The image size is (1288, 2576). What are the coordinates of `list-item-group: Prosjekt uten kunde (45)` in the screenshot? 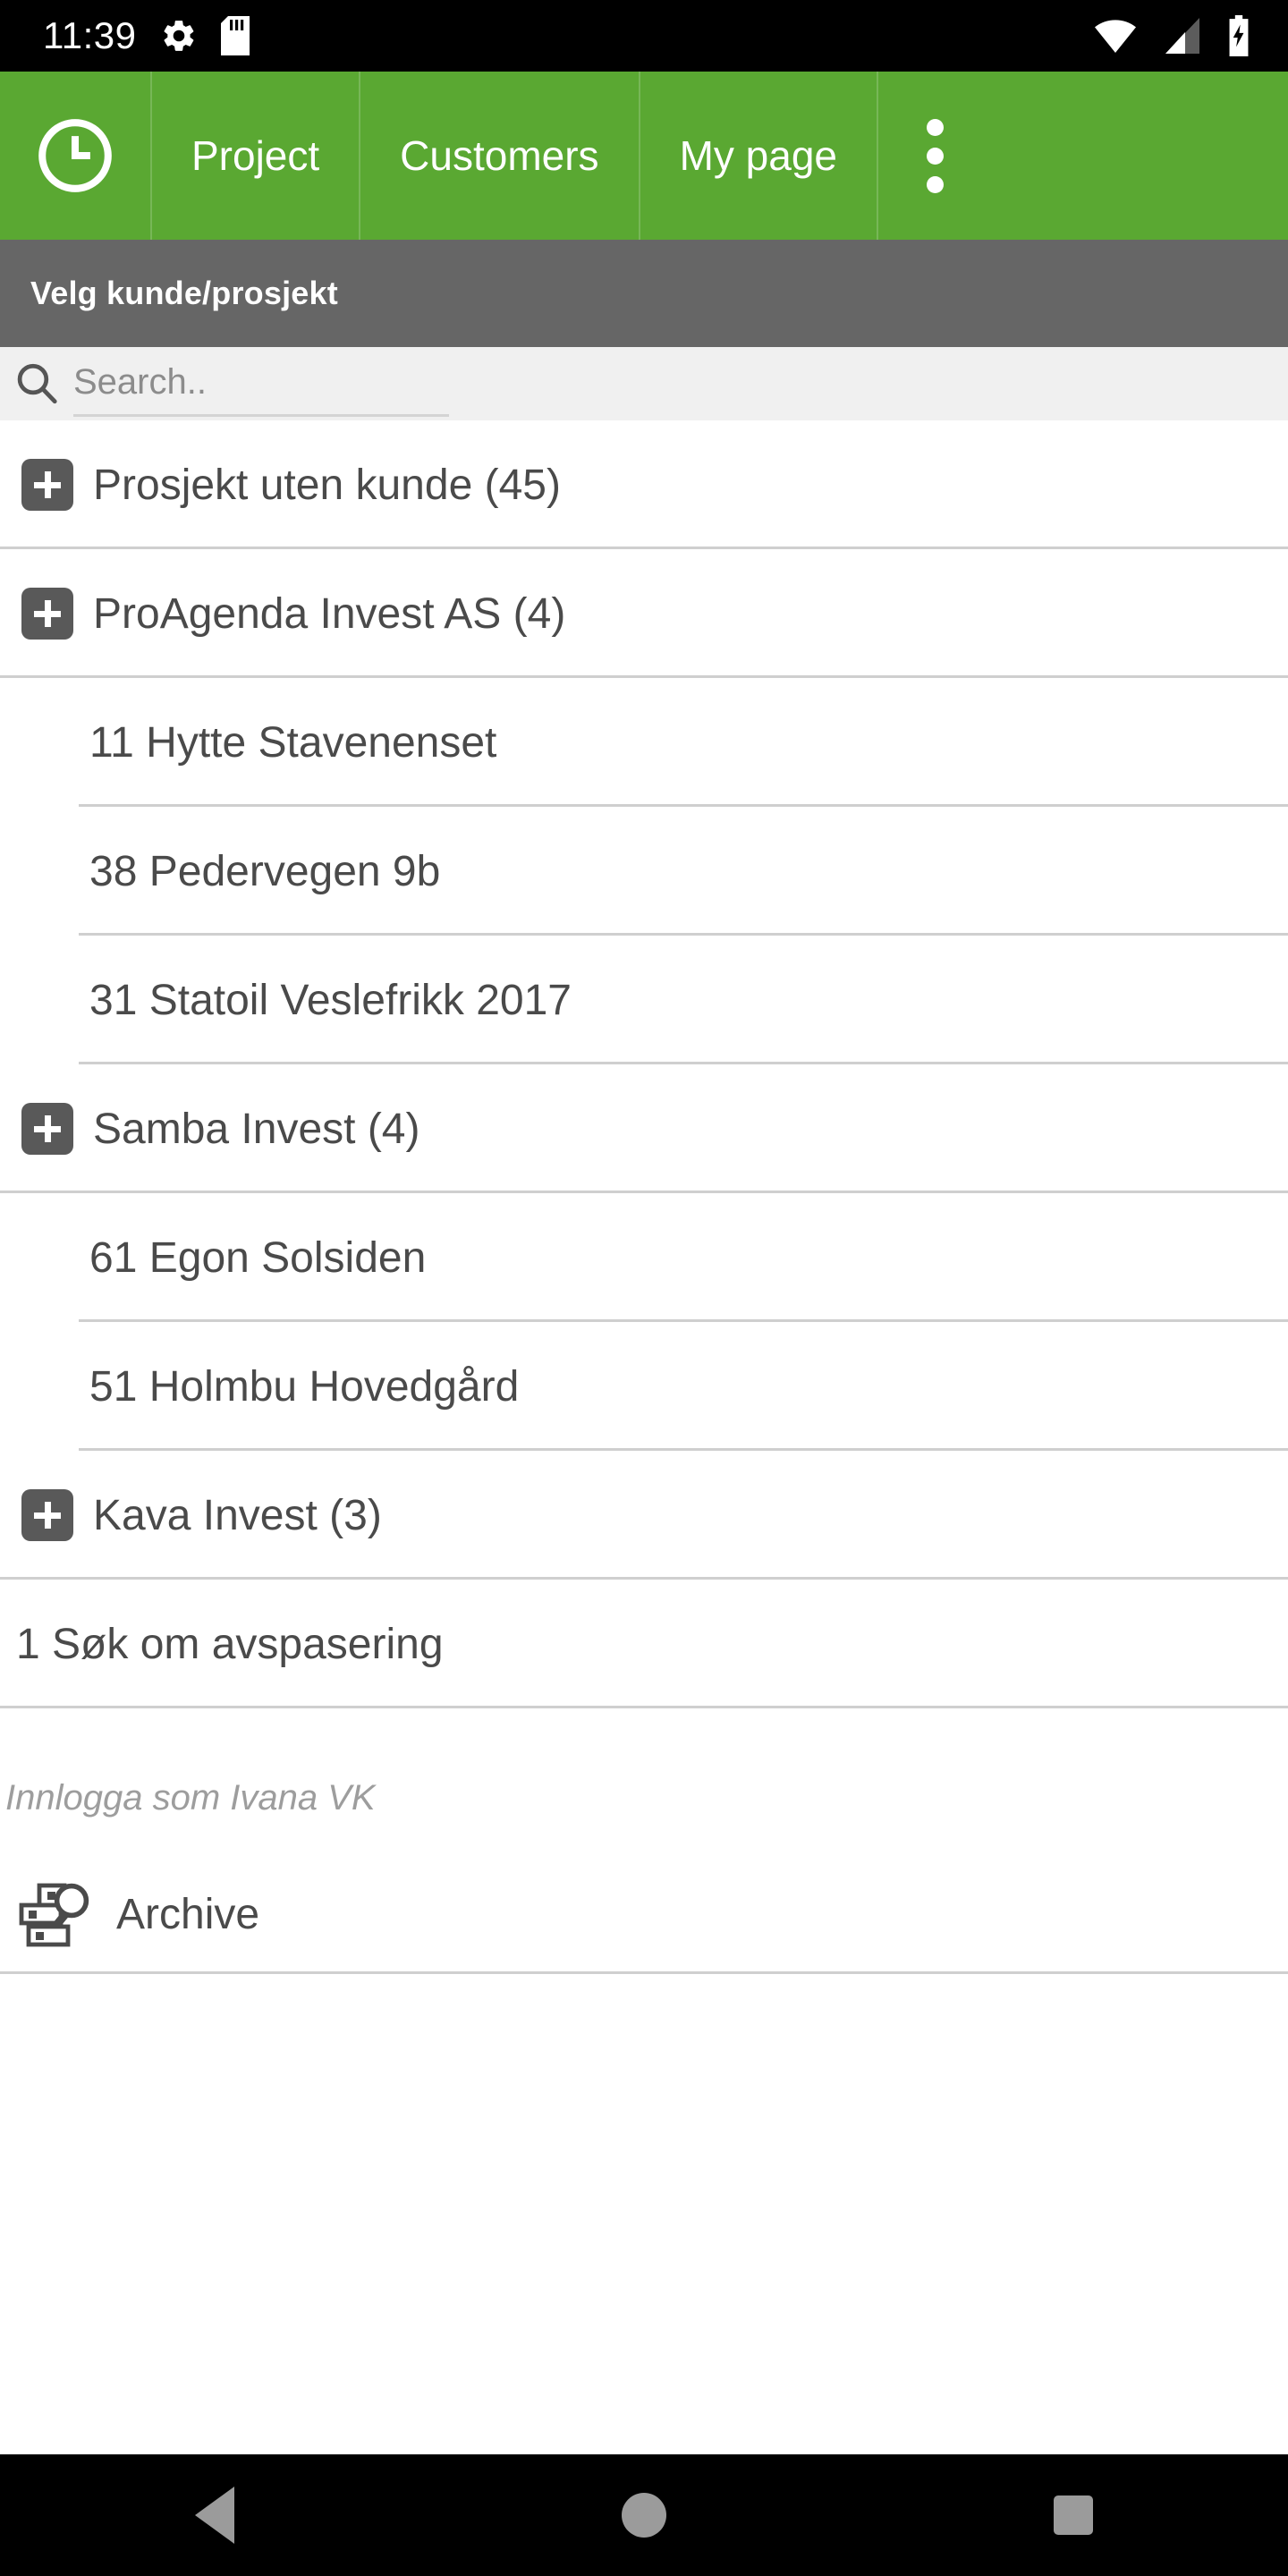 It's located at (644, 484).